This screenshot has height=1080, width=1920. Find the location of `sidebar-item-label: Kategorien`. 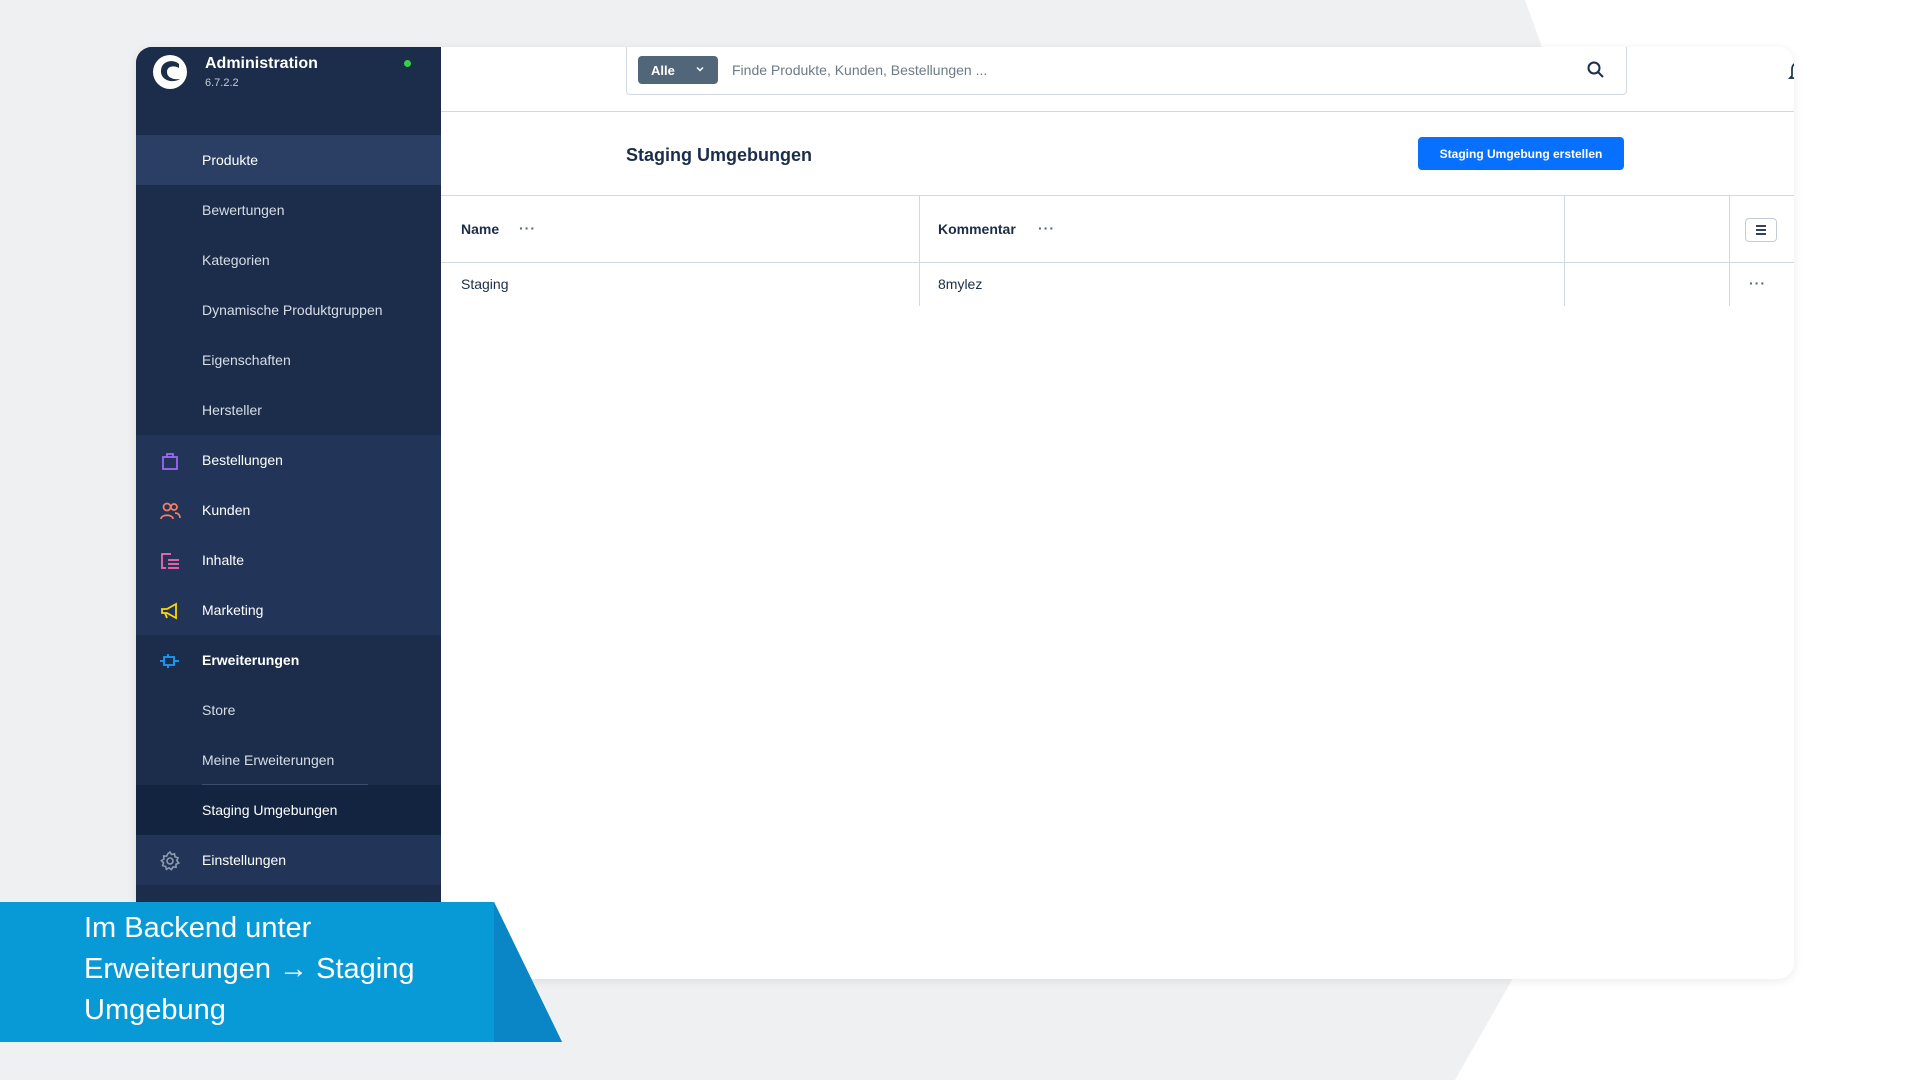

sidebar-item-label: Kategorien is located at coordinates (236, 260).